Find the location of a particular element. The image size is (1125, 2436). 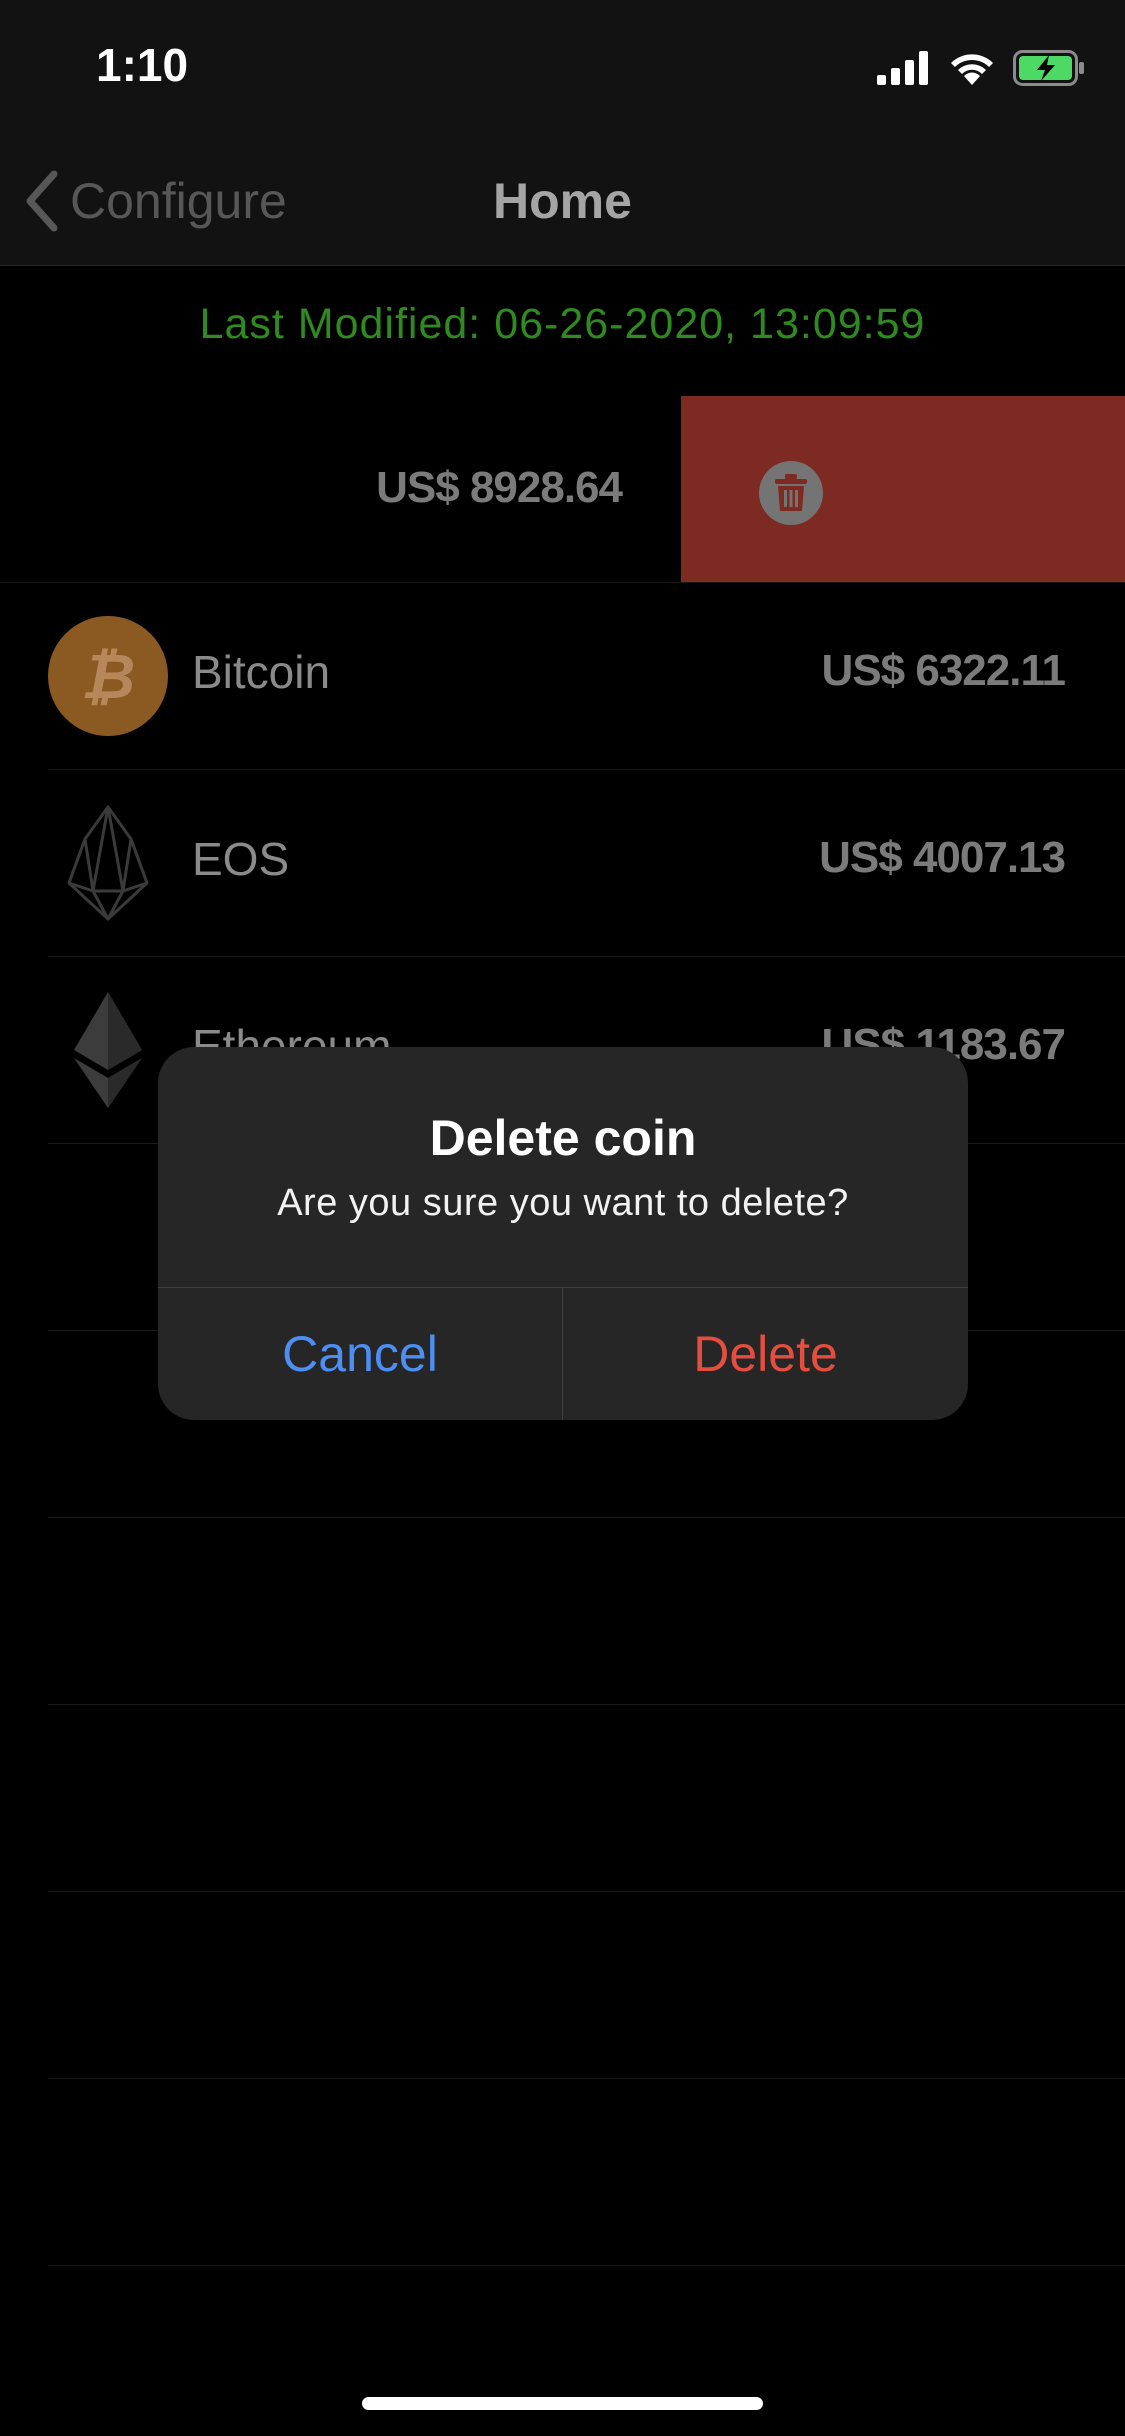

last-modified-text: Last Modified: 06-26-2020, 13:09:59 is located at coordinates (562, 324).